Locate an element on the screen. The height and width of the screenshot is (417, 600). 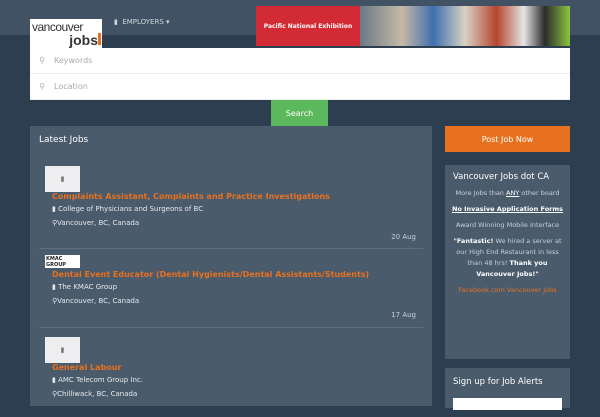
job-title-link: General Labour is located at coordinates (86, 367).